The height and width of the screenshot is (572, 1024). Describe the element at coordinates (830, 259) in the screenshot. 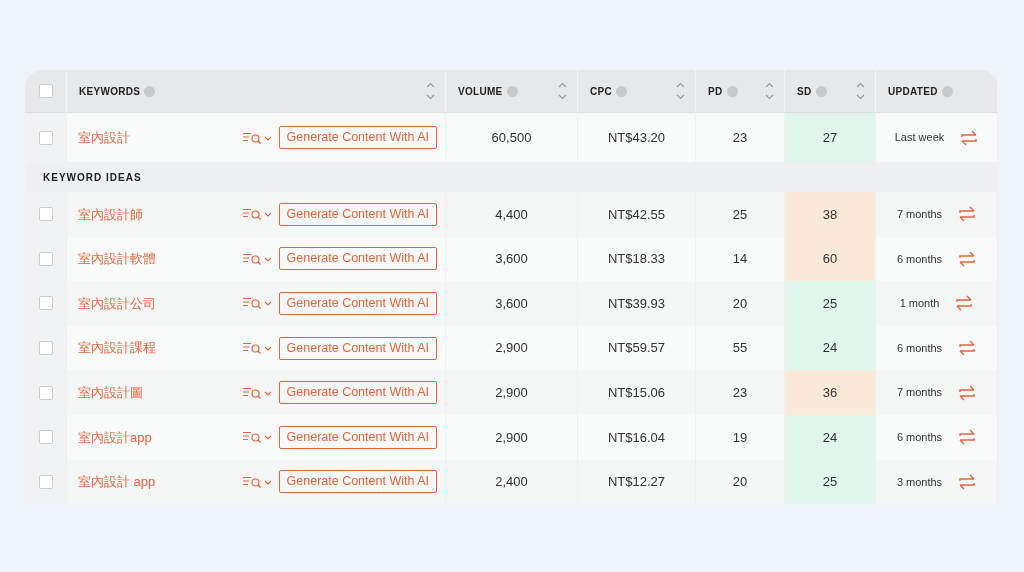

I see `sd-cell: 60` at that location.